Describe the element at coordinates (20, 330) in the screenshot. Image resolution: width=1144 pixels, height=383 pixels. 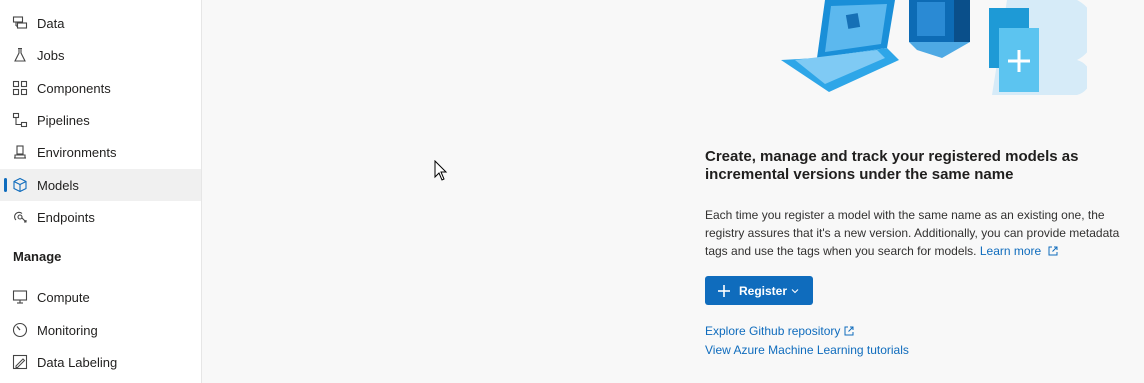
I see `gauge-icon` at that location.